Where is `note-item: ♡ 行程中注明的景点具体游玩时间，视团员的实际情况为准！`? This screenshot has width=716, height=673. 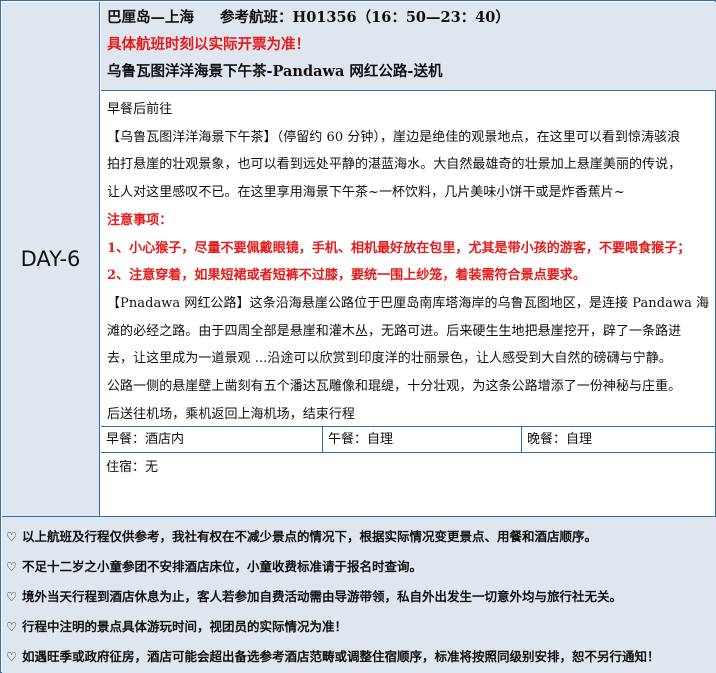 note-item: ♡ 行程中注明的景点具体游玩时间，视团员的实际情况为准！ is located at coordinates (361, 628).